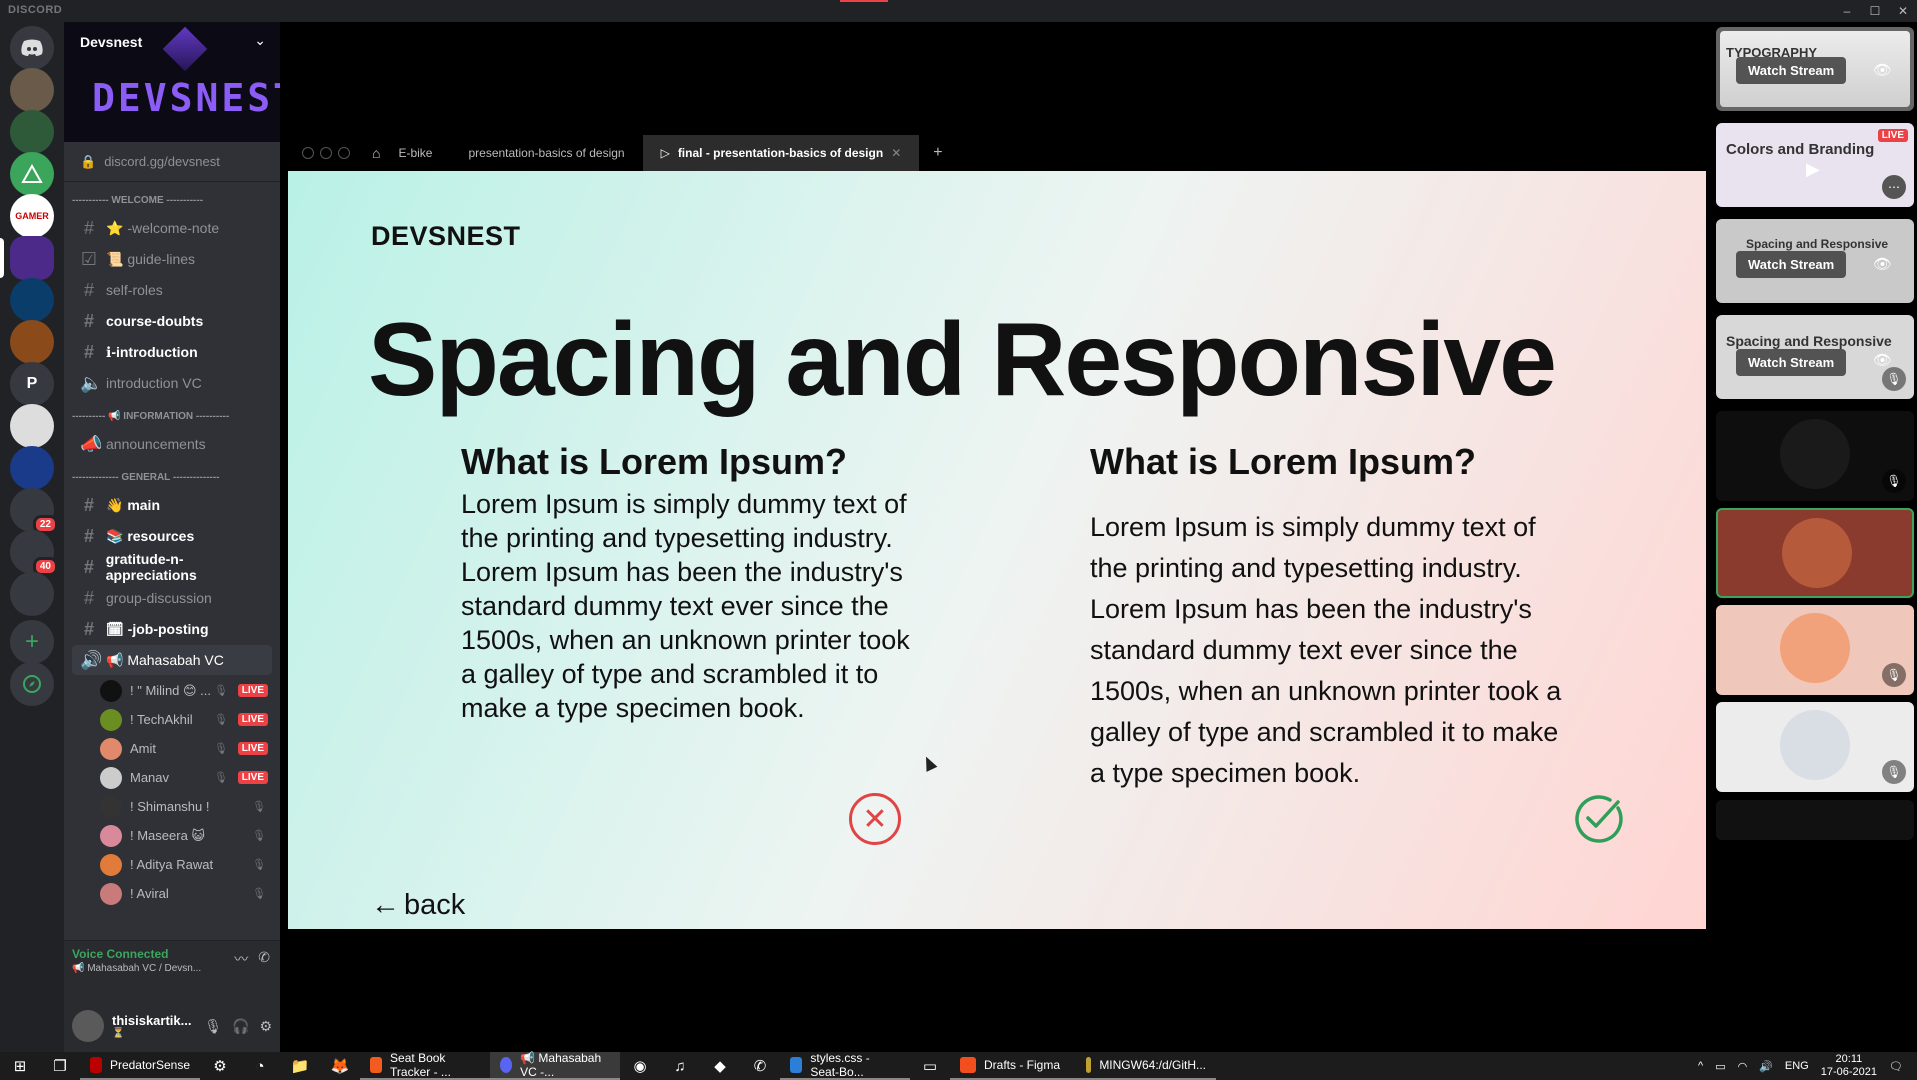 Image resolution: width=1917 pixels, height=1080 pixels. I want to click on add-tab-button: +, so click(937, 153).